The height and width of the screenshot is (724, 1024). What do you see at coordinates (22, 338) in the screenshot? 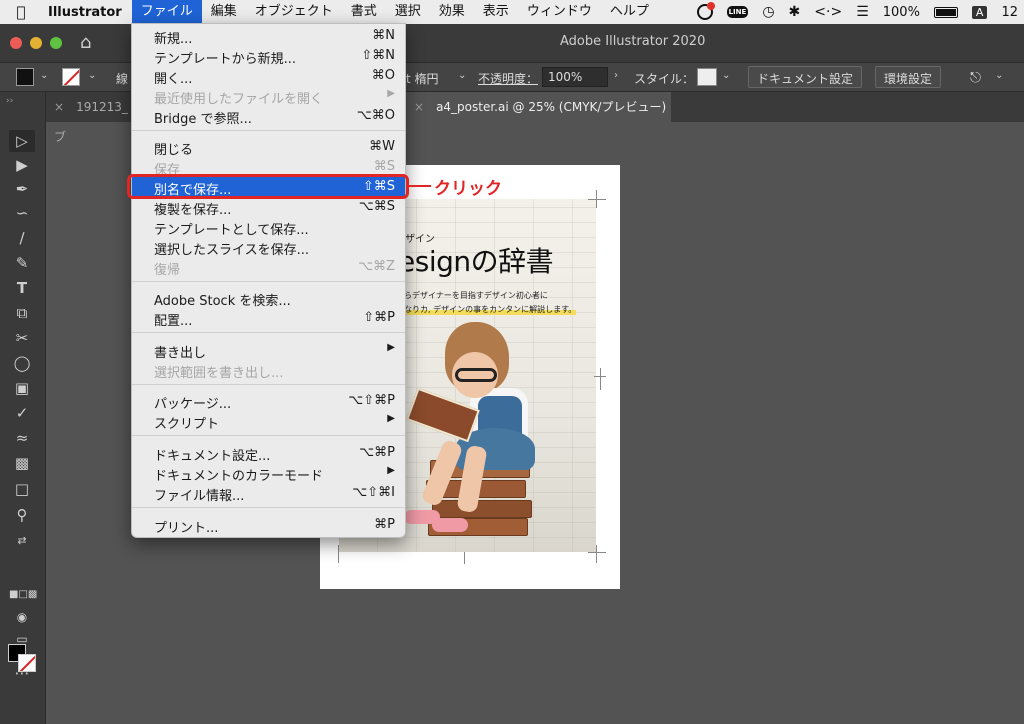
I see `scissors-tool-icon: ✂` at bounding box center [22, 338].